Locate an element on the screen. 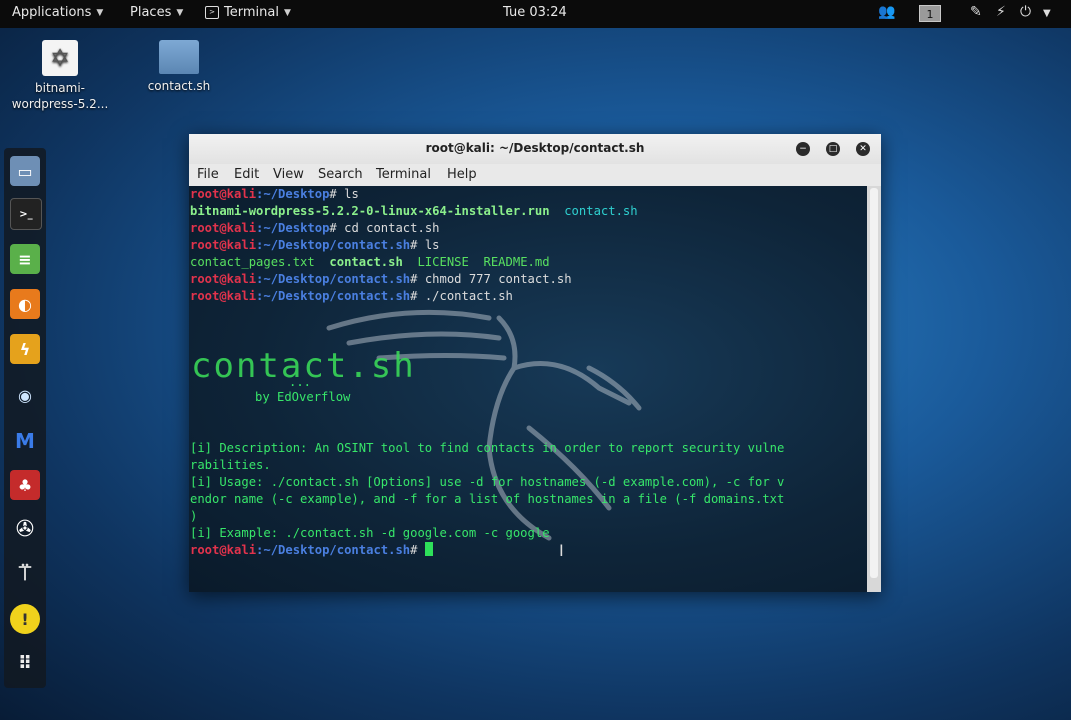 This screenshot has height=720, width=1071. cherry-icon: ♣ is located at coordinates (25, 485).